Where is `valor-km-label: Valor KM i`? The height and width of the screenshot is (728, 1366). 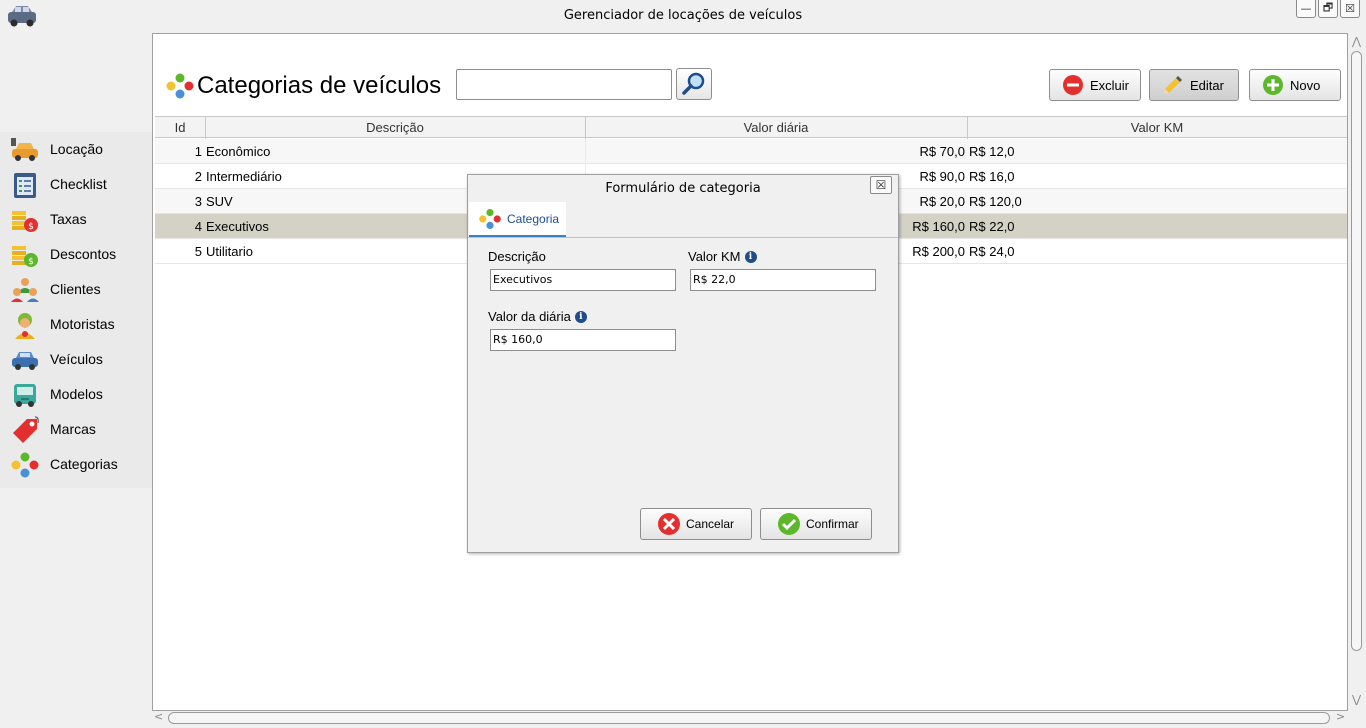
valor-km-label: Valor KM i is located at coordinates (722, 256).